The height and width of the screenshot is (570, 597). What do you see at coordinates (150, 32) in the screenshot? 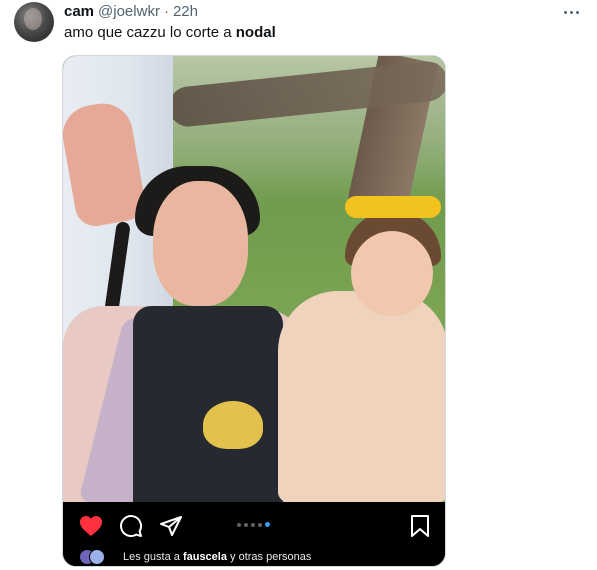
I see `tweet-text-plain: amo que cazzu lo corte a` at bounding box center [150, 32].